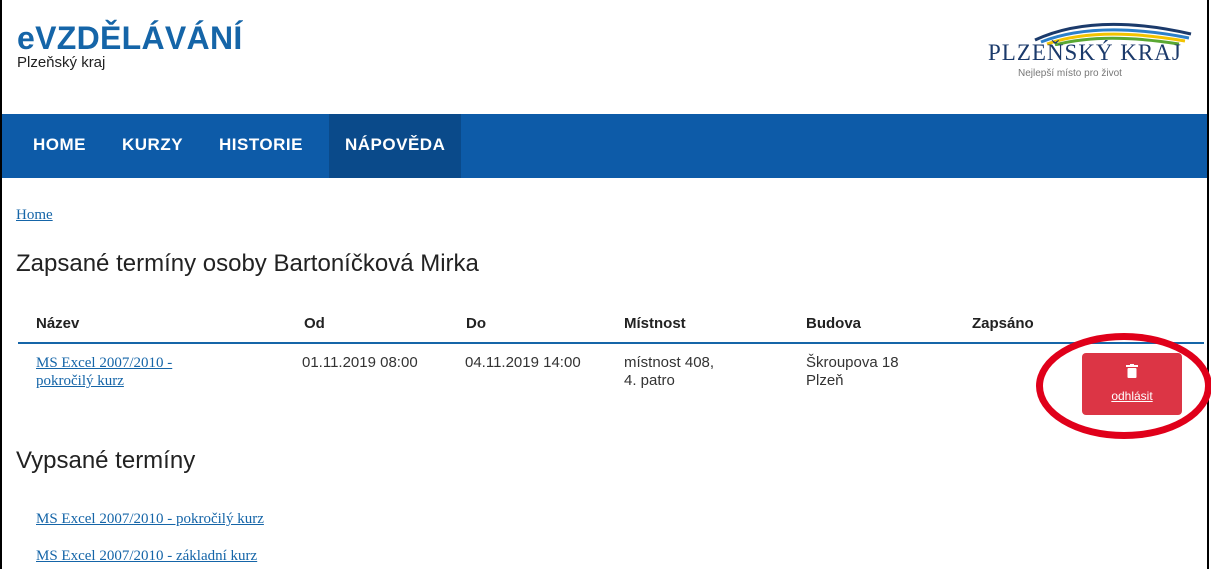  What do you see at coordinates (523, 362) in the screenshot?
I see `date-to: 04.11.2019 14:00` at bounding box center [523, 362].